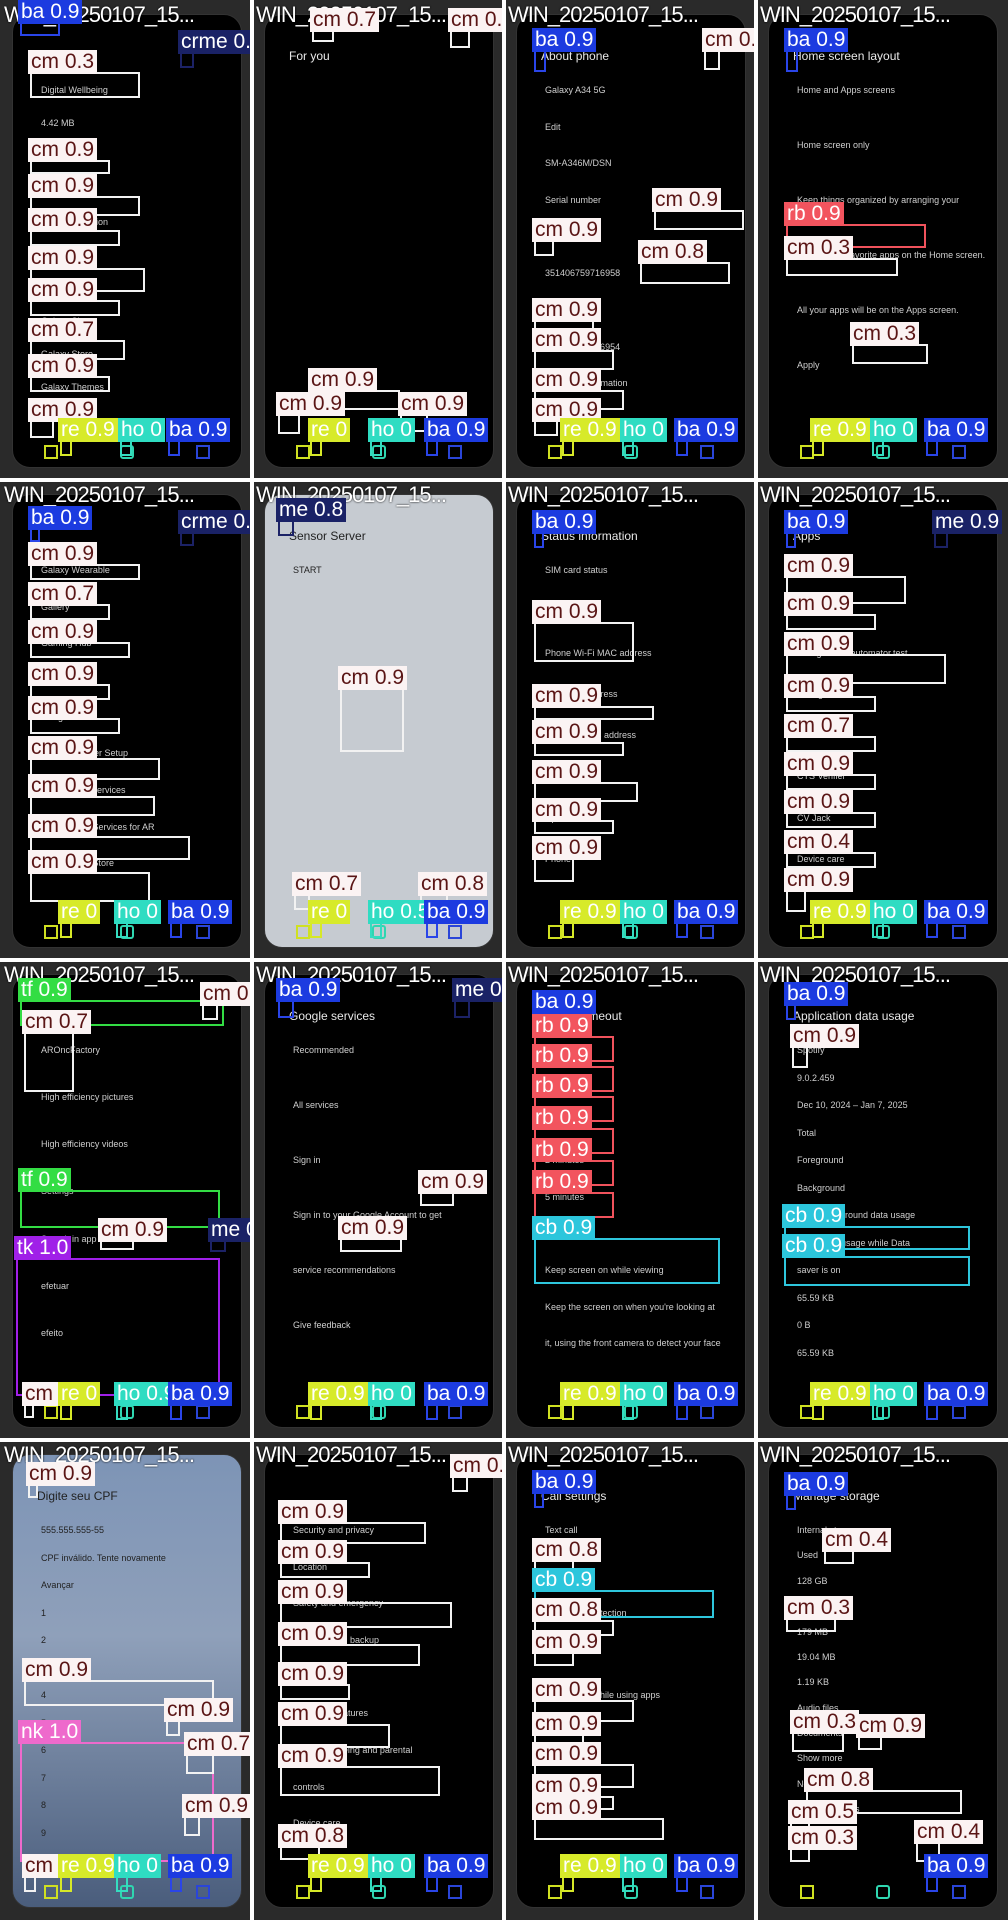 This screenshot has width=1008, height=1920. Describe the element at coordinates (590, 735) in the screenshot. I see `screen-text: Ethernet MAC address` at that location.